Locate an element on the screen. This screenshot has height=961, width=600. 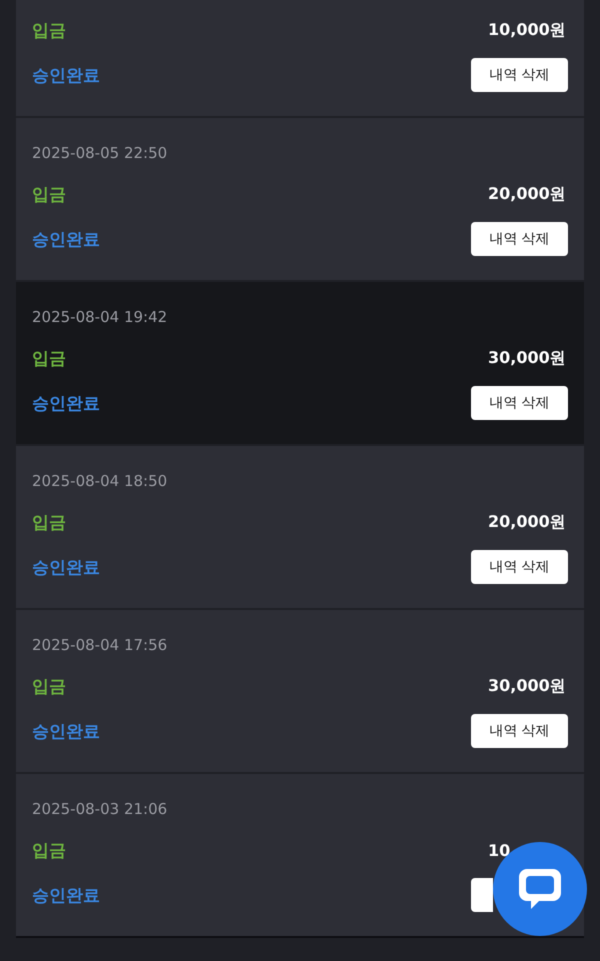
transaction-date: 2025-08-05 22:50 is located at coordinates (100, 153).